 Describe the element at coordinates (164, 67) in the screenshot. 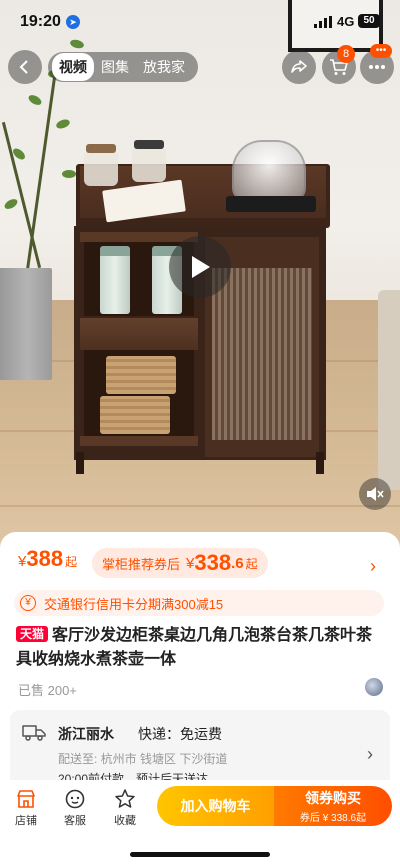

I see `tab-place-in-home: 放我家` at that location.